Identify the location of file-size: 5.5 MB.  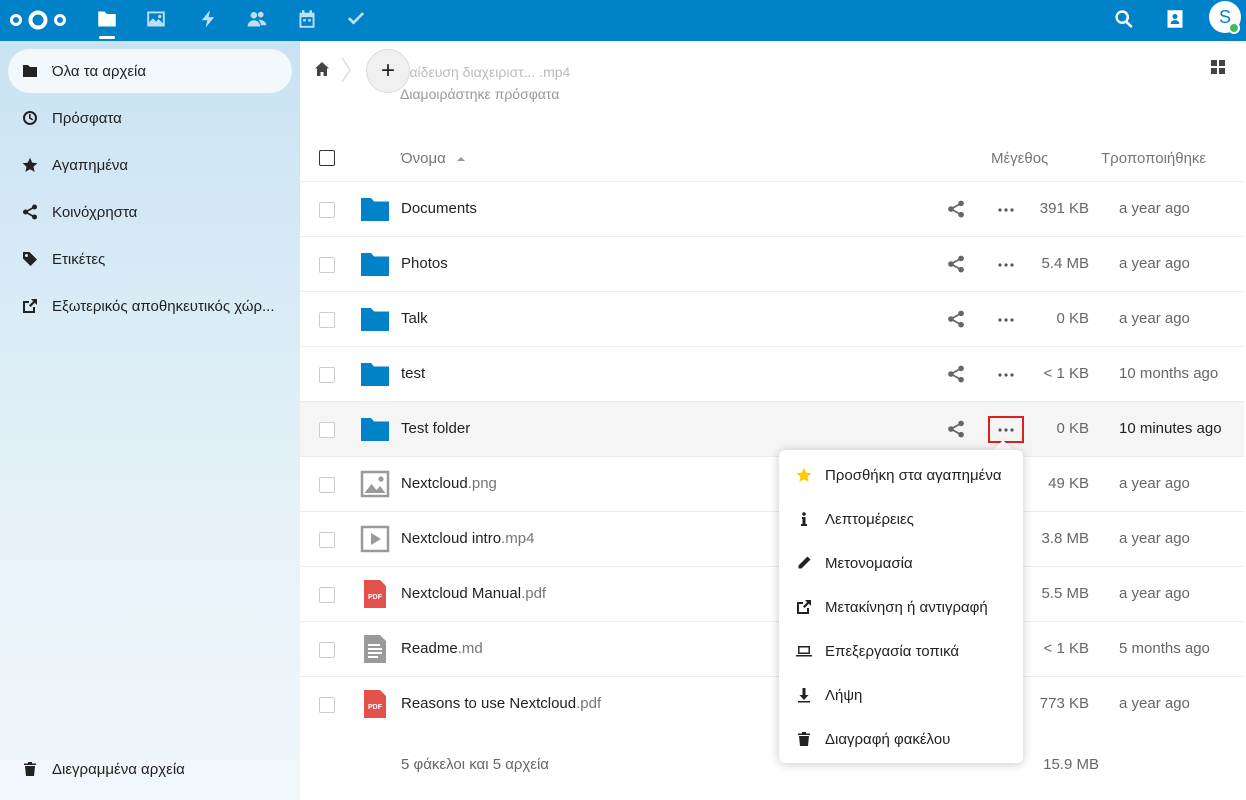
(1065, 593).